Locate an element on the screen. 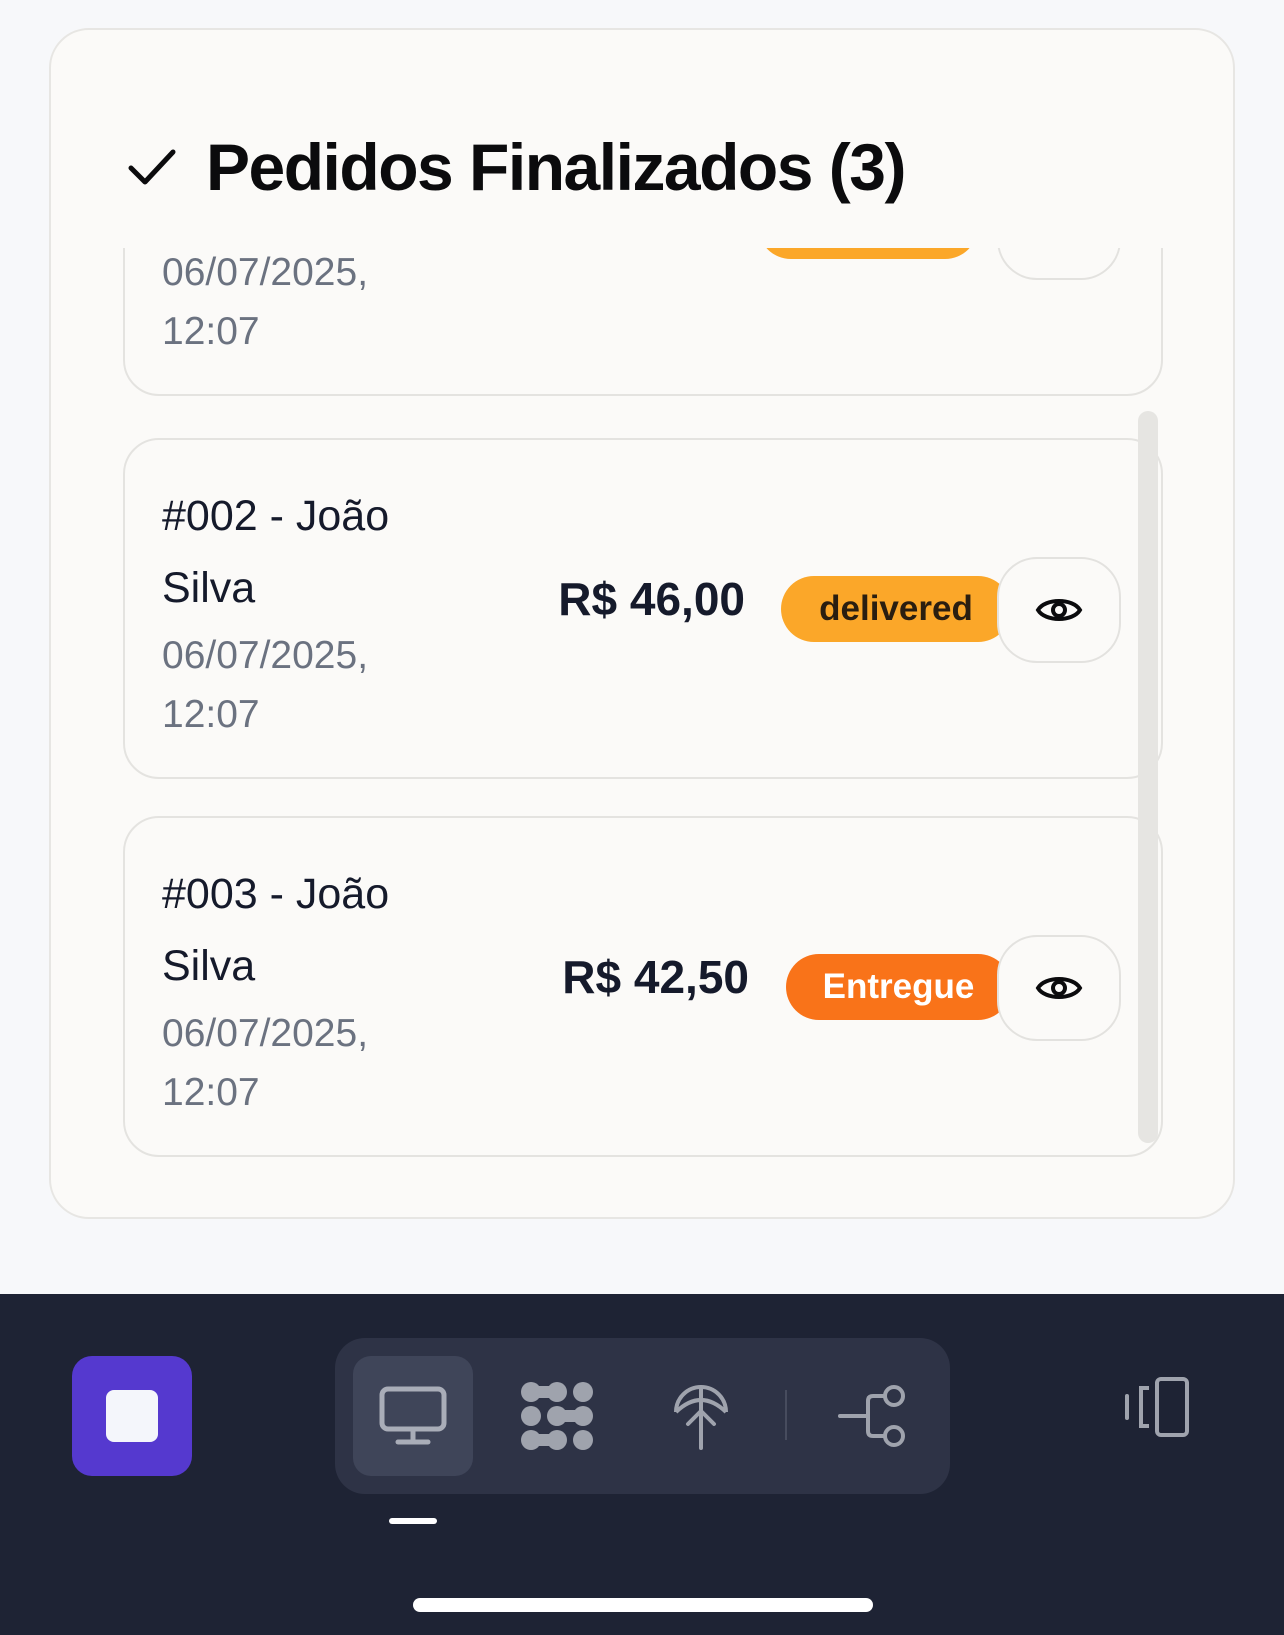 The image size is (1284, 1635). order-price: R$ 42,50 is located at coordinates (655, 977).